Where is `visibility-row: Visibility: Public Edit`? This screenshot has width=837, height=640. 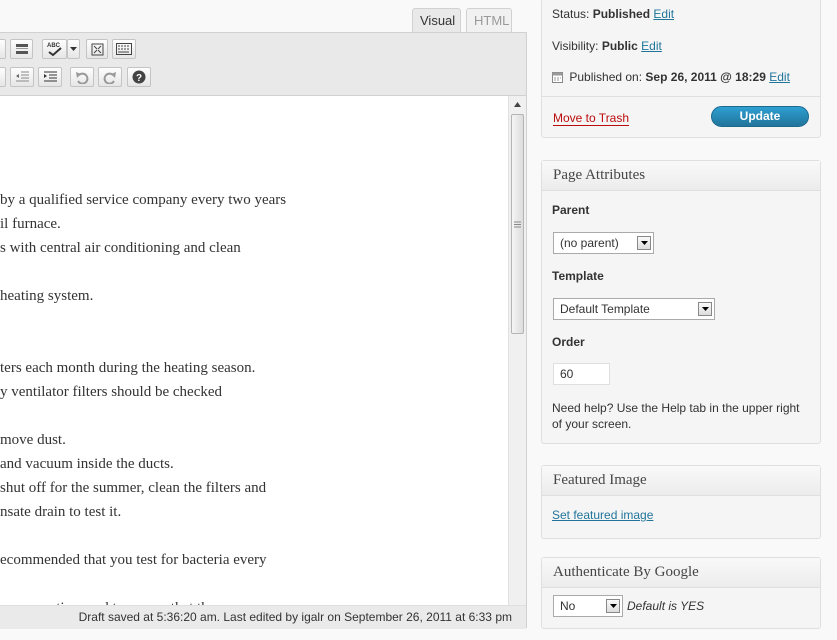 visibility-row: Visibility: Public Edit is located at coordinates (607, 46).